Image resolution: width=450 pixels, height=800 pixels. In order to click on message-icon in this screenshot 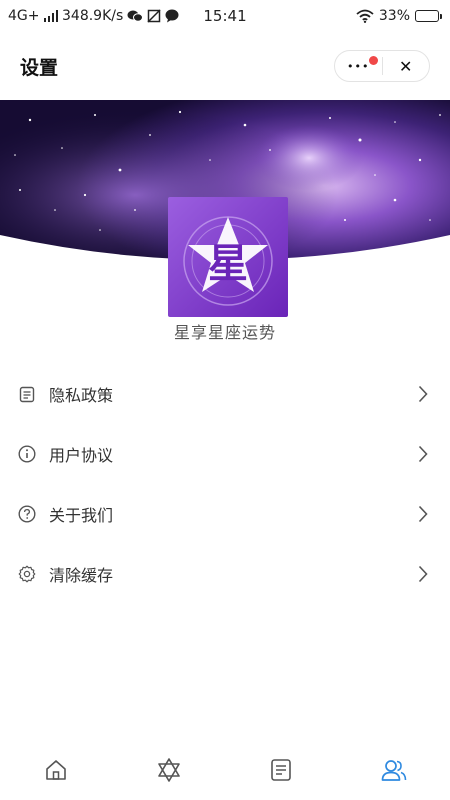, I will do `click(172, 16)`.